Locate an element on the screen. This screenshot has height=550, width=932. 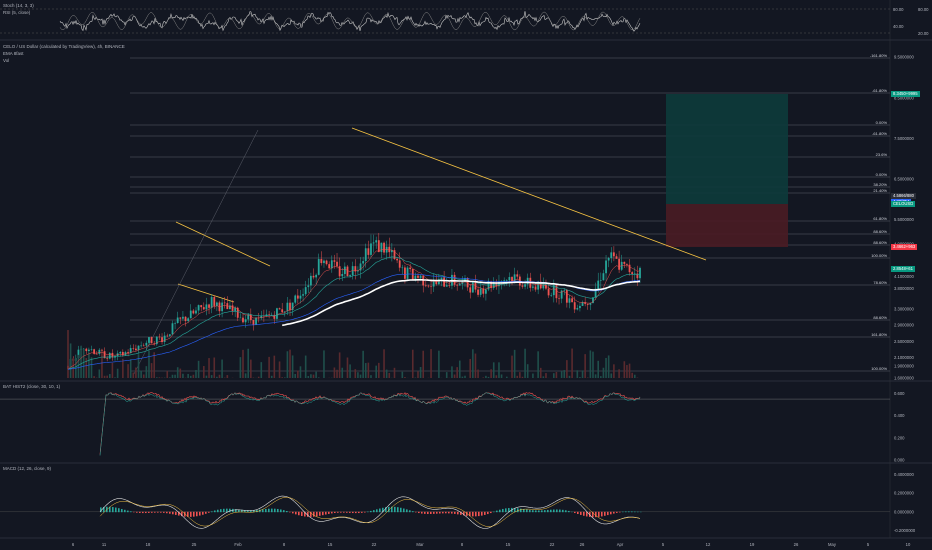
price-tick: 4.1000000 is located at coordinates (904, 276).